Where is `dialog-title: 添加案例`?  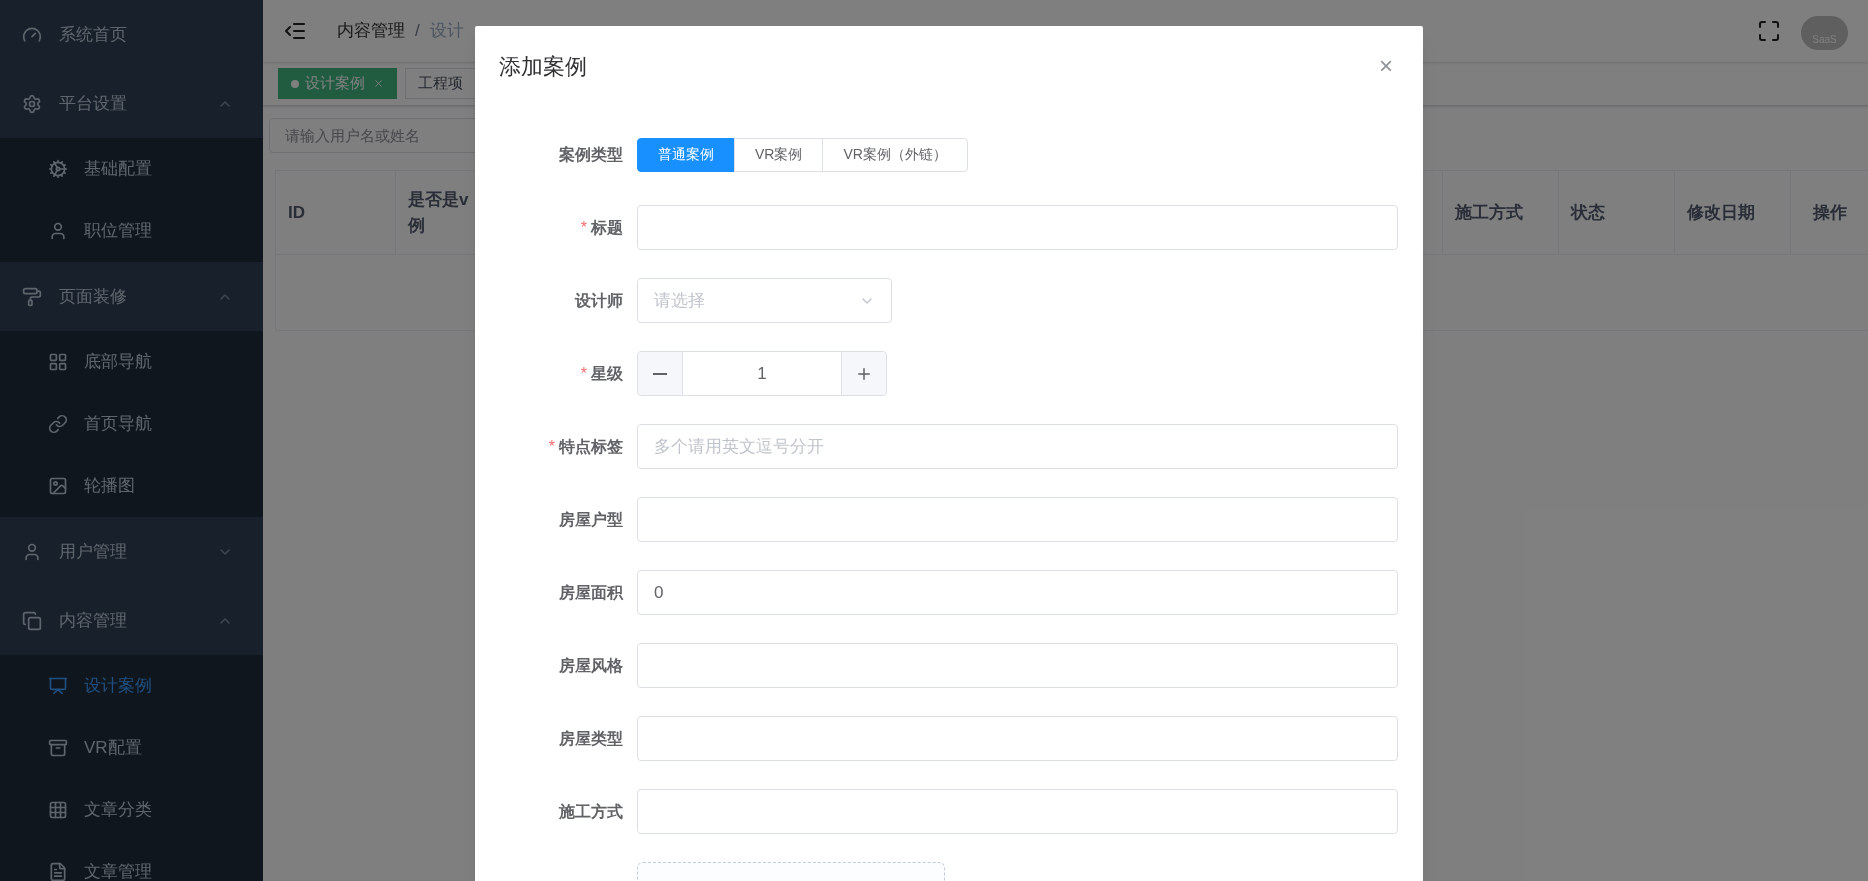
dialog-title: 添加案例 is located at coordinates (543, 66).